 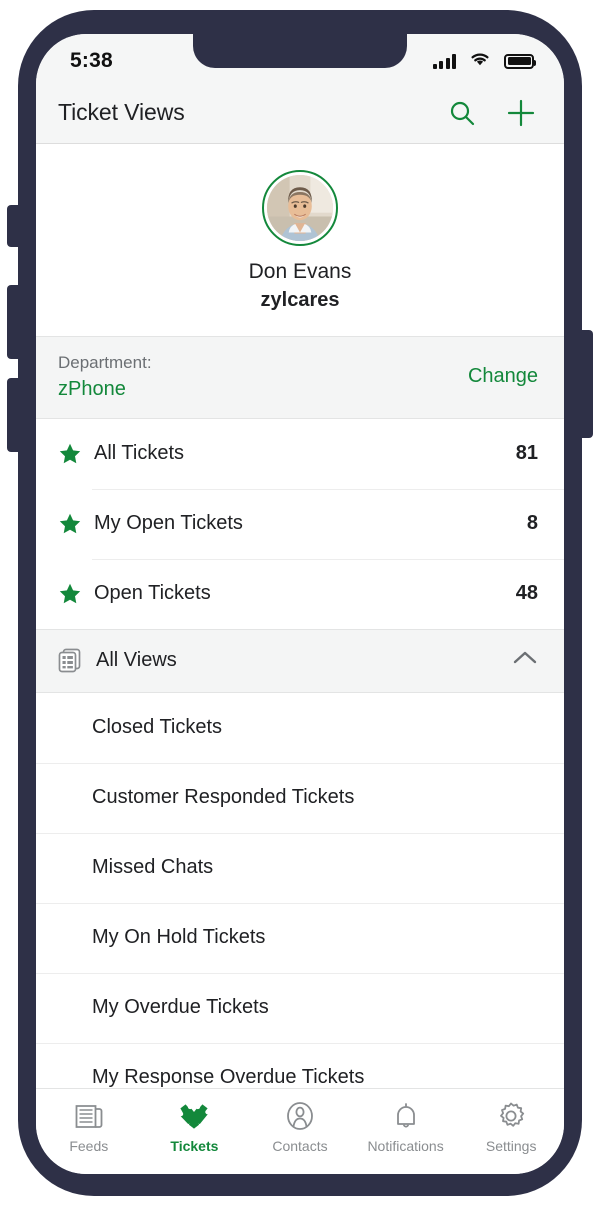 What do you see at coordinates (15, 415) in the screenshot?
I see `volume-down-button` at bounding box center [15, 415].